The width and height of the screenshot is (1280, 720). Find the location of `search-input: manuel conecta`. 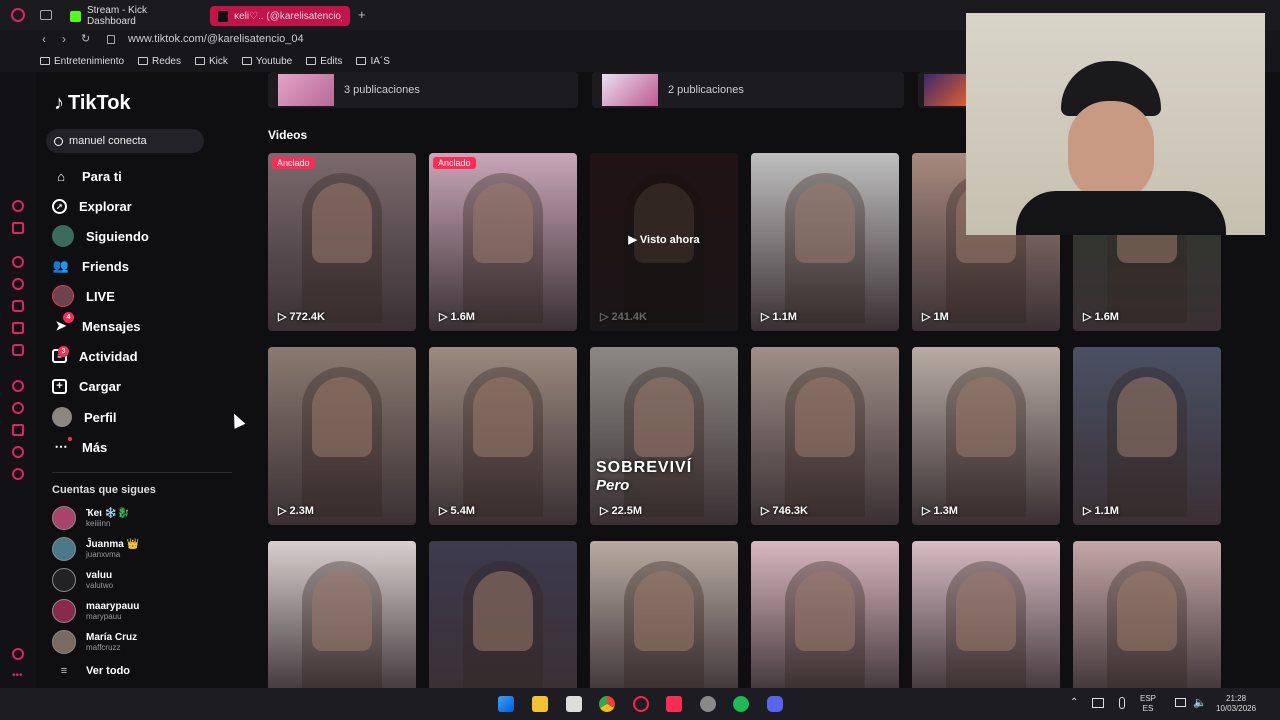

search-input: manuel conecta is located at coordinates (125, 141).